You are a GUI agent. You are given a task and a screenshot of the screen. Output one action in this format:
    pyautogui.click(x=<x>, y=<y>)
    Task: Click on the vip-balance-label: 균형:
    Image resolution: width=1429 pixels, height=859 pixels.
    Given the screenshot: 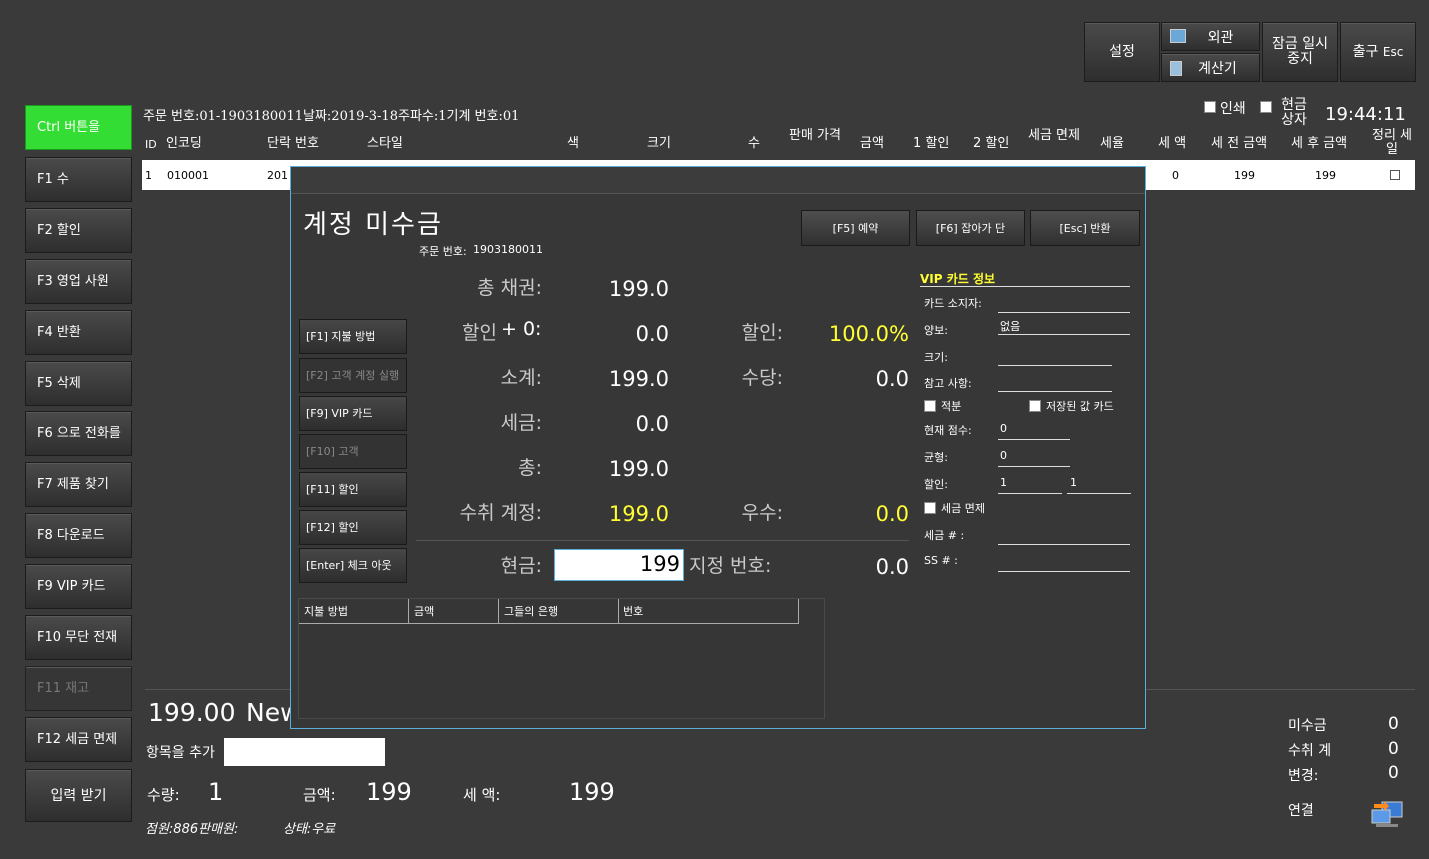 What is the action you would take?
    pyautogui.click(x=936, y=457)
    